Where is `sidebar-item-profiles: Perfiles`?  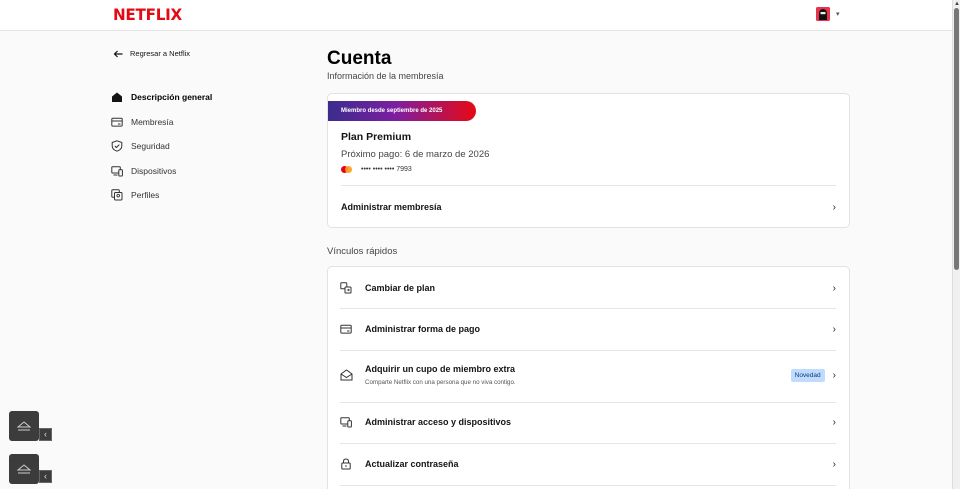 sidebar-item-profiles: Perfiles is located at coordinates (161, 195).